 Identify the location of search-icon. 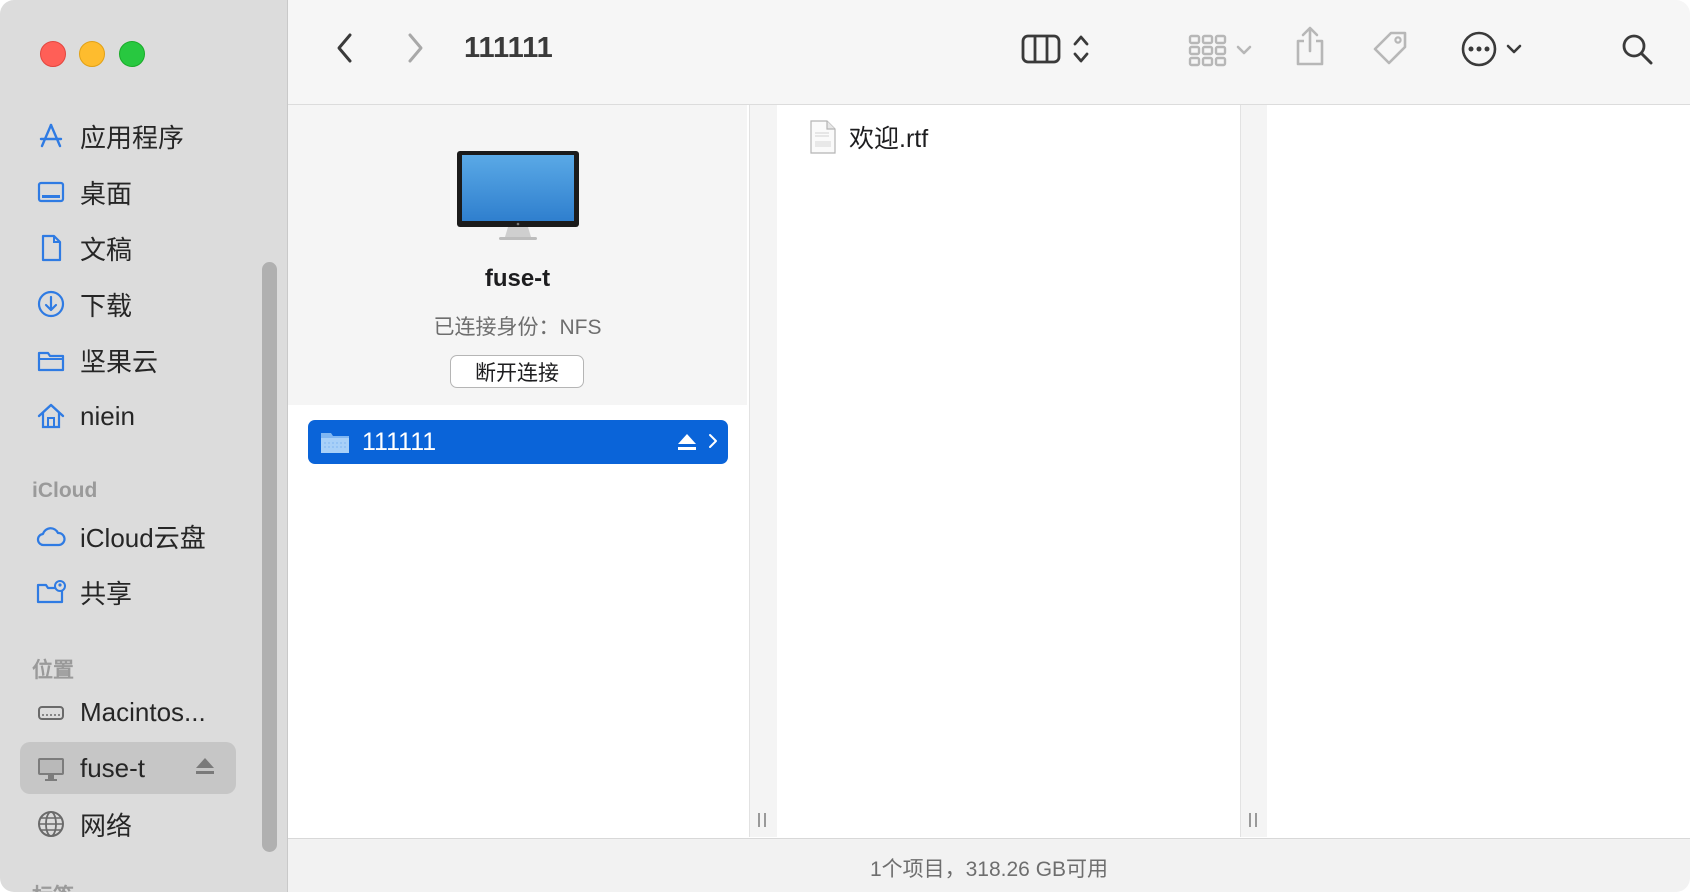
(1637, 51).